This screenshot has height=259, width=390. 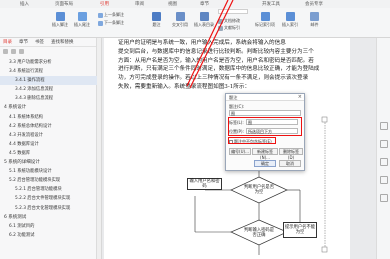 What do you see at coordinates (180, 24) in the screenshot?
I see `cross-reference-label: 交叉引用` at bounding box center [180, 24].